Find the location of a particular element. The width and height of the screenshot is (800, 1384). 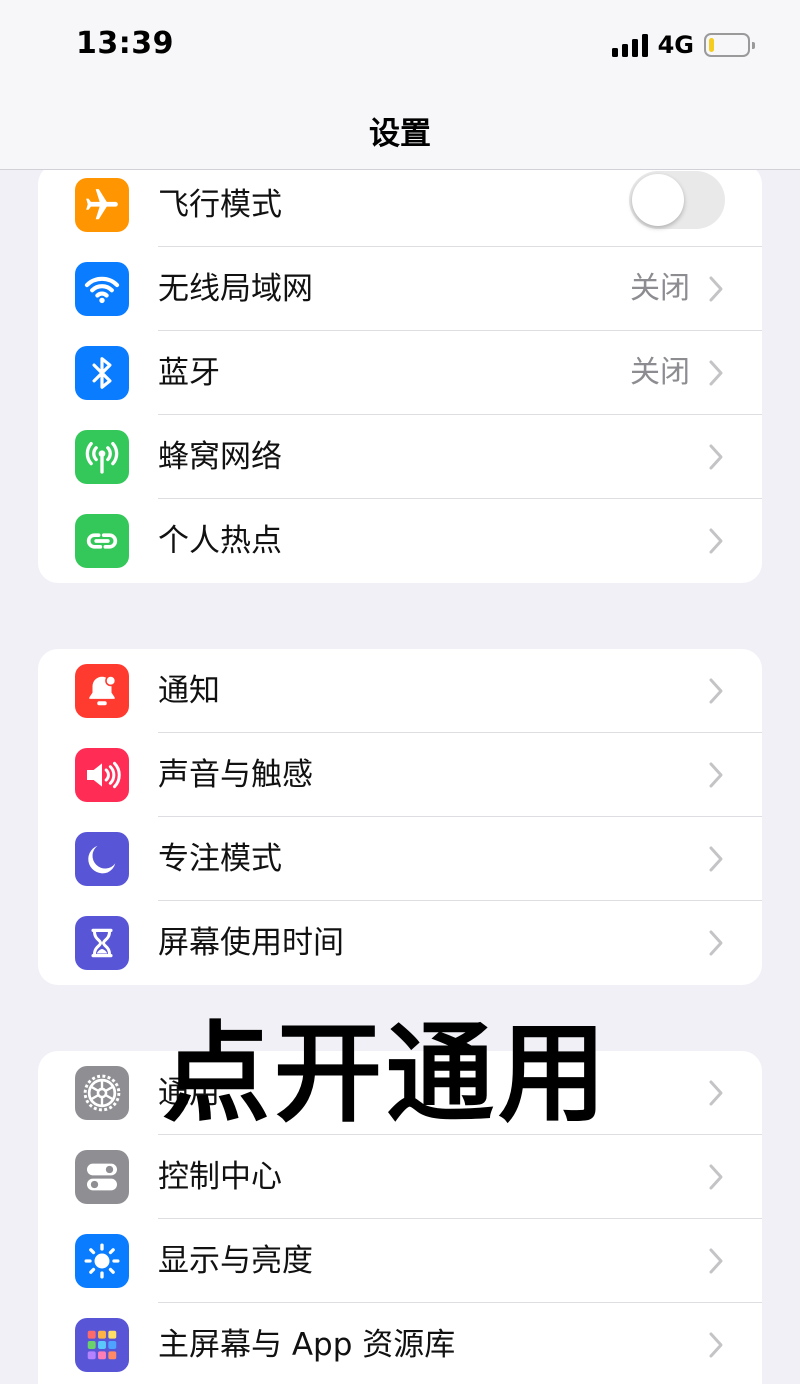

network-type: 4G is located at coordinates (675, 45).